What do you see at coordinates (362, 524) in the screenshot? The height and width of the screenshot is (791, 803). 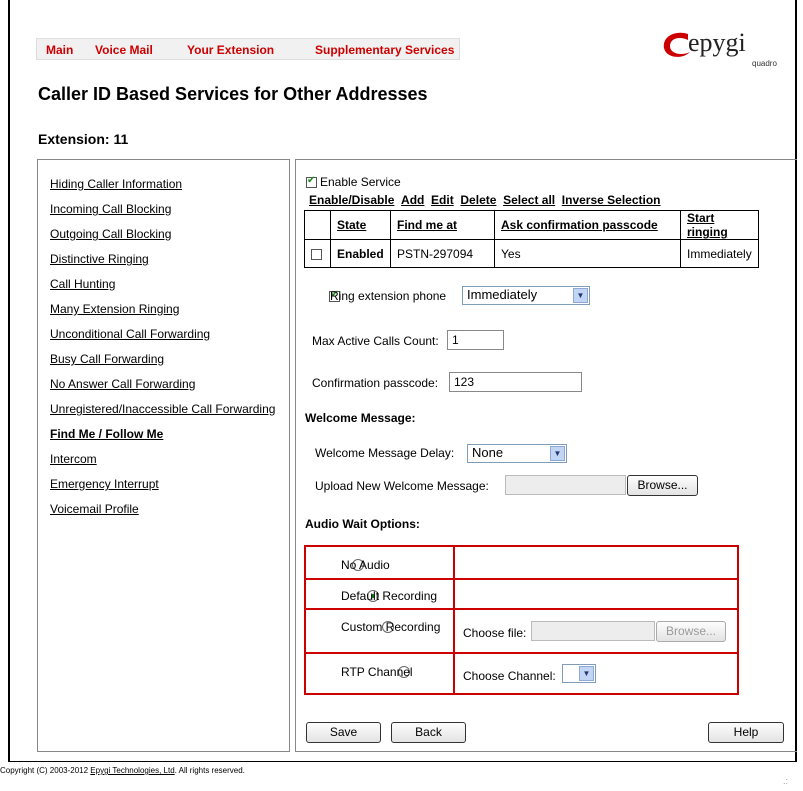 I see `audio-wait-heading: Audio Wait Options:` at bounding box center [362, 524].